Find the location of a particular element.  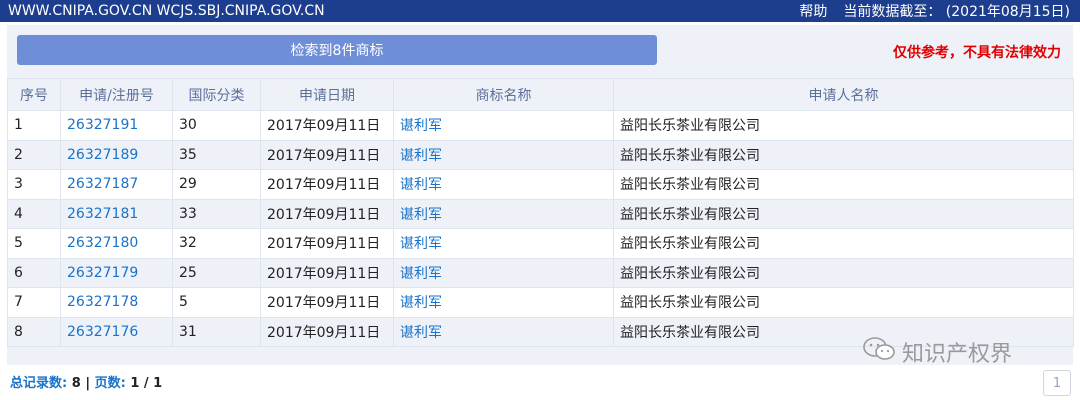

cell-index: 7 is located at coordinates (34, 302).